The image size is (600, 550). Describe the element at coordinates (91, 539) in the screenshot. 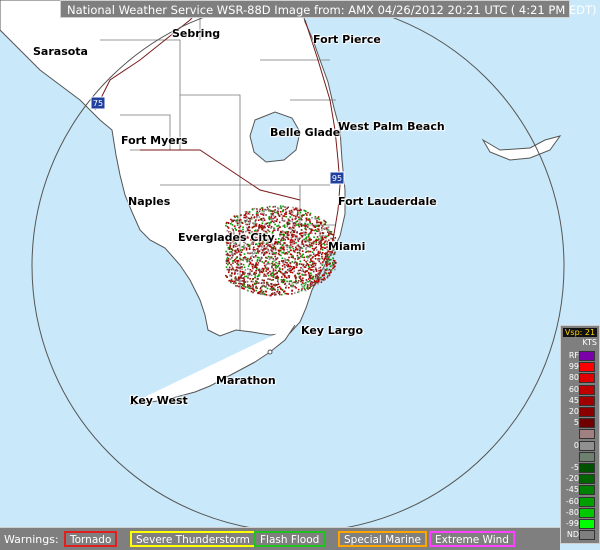

I see `warning-tornado: Tornado` at that location.